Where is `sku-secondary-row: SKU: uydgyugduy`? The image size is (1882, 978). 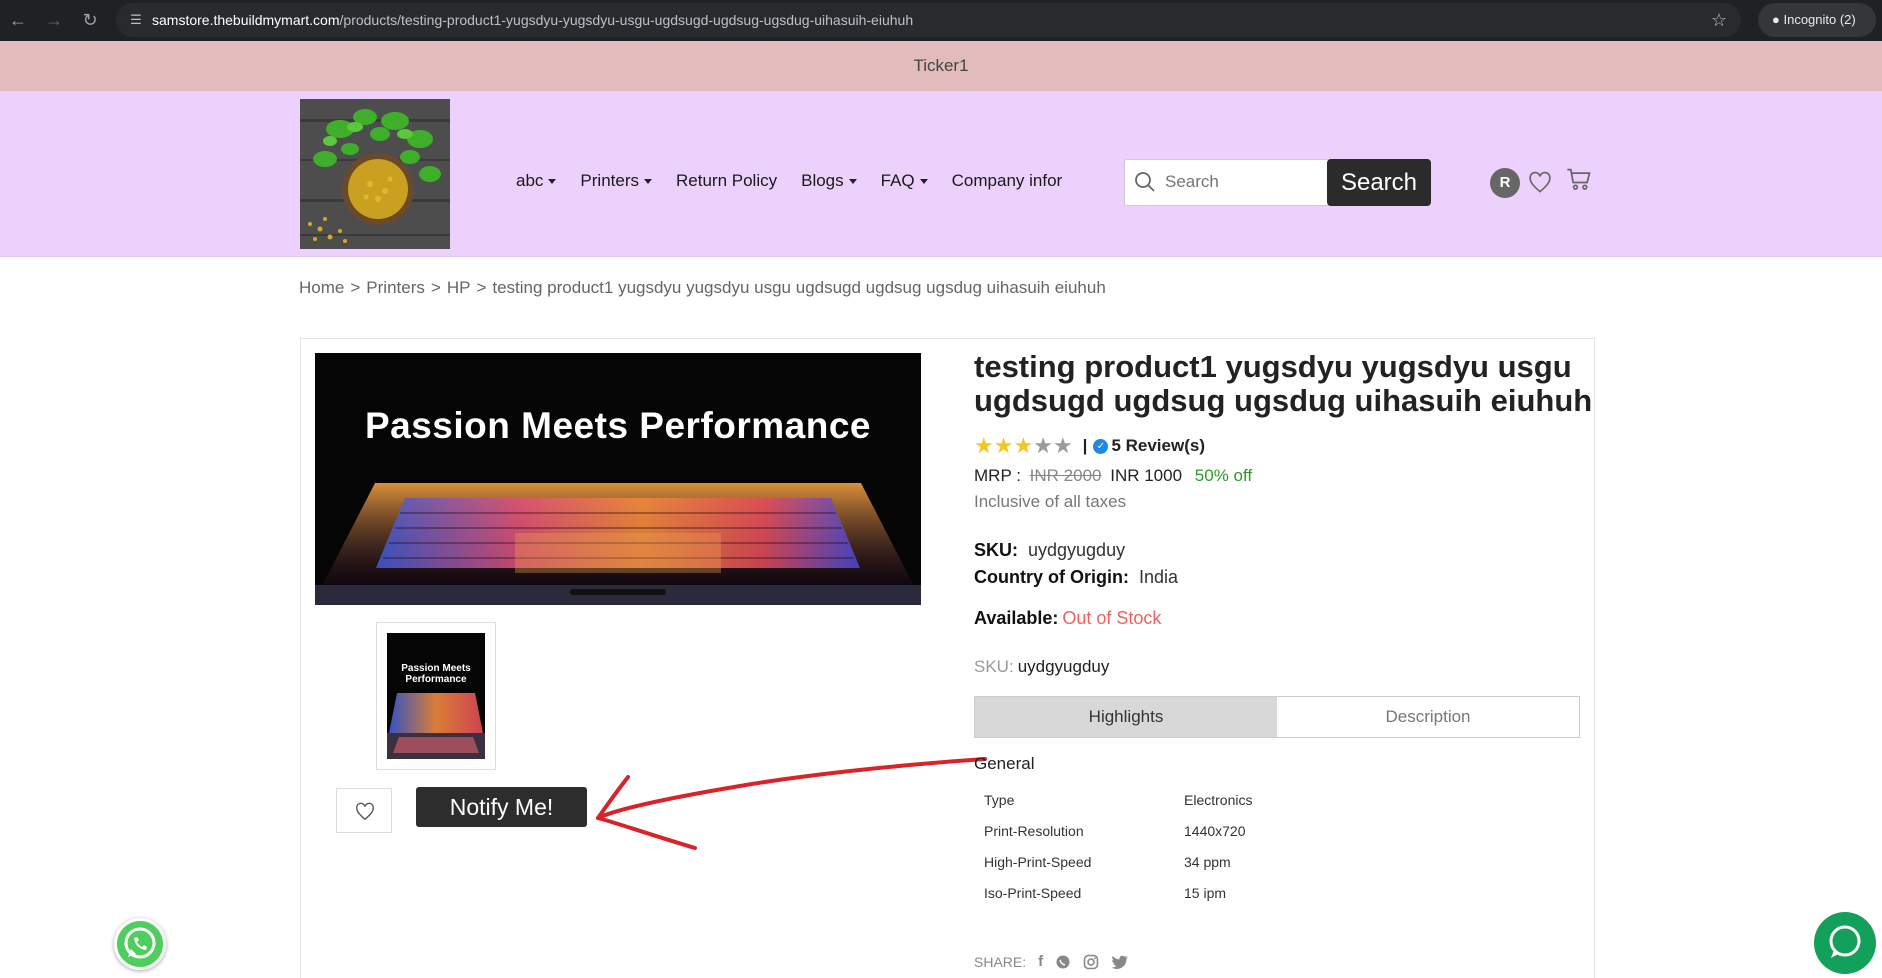
sku-secondary-row: SKU: uydgyugduy is located at coordinates (1041, 667).